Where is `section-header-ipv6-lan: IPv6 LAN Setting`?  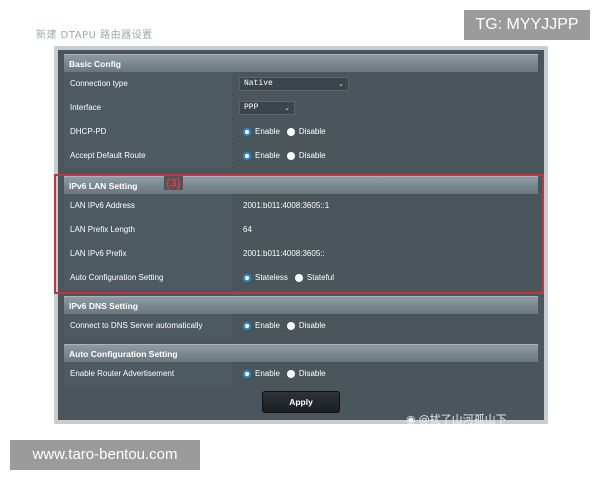
section-header-ipv6-lan: IPv6 LAN Setting is located at coordinates (301, 185).